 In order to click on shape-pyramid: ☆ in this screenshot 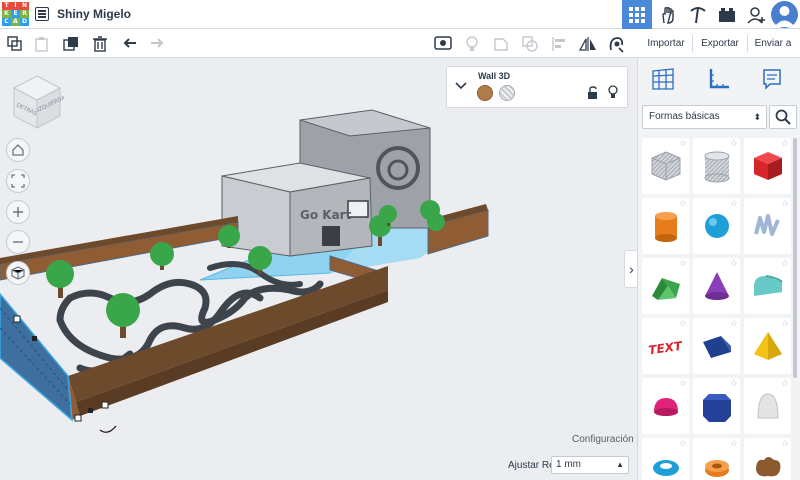, I will do `click(767, 346)`.